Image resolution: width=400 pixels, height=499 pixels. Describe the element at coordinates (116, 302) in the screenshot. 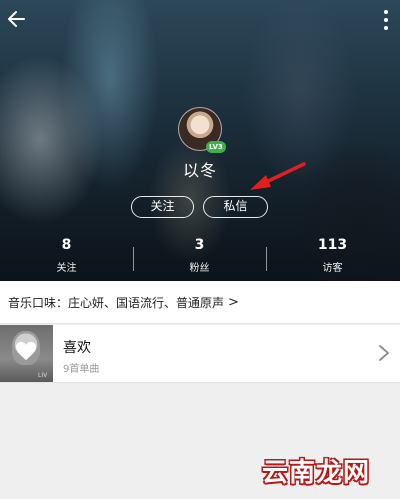

I see `music-taste-text: 音乐口味：庄心妍、国语流行、普通原声` at that location.